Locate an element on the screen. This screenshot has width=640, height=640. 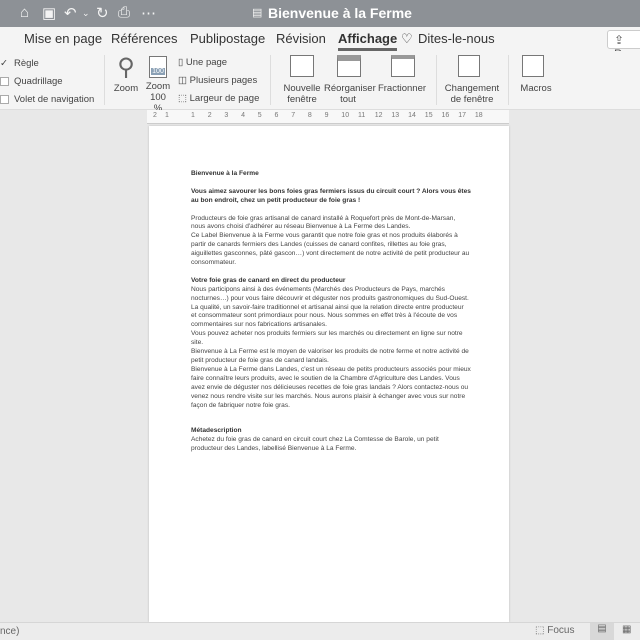
ruler-tick-label: 9 is located at coordinates (326, 115).